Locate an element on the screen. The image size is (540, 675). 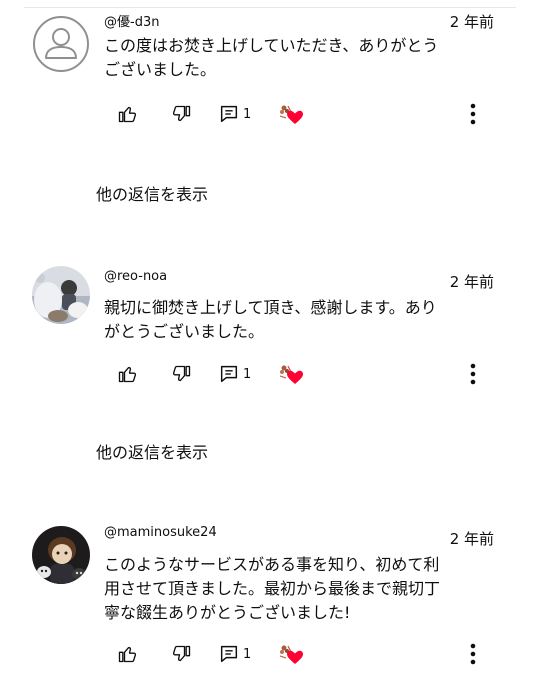
comment-text-line: このようなサービスがある事を知り、初めて利 is located at coordinates (272, 564).